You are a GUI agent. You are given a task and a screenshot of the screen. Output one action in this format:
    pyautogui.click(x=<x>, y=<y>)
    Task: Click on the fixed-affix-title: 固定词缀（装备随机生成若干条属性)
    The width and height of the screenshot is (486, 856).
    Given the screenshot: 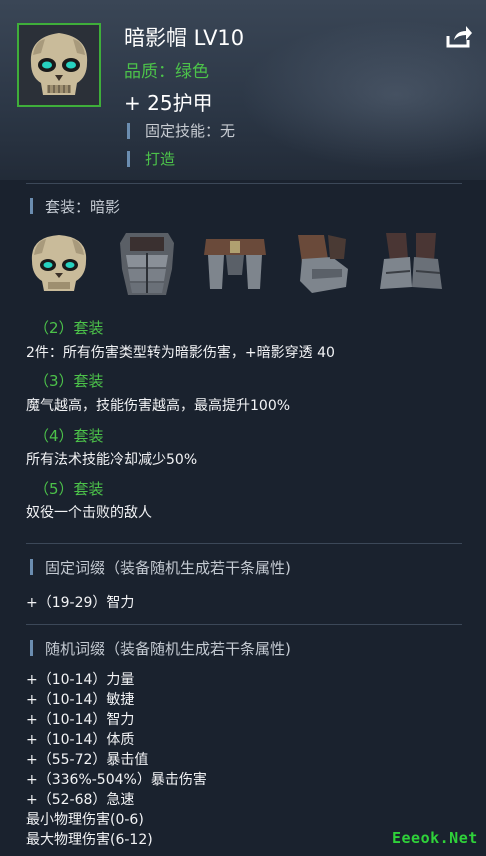 What is the action you would take?
    pyautogui.click(x=160, y=567)
    